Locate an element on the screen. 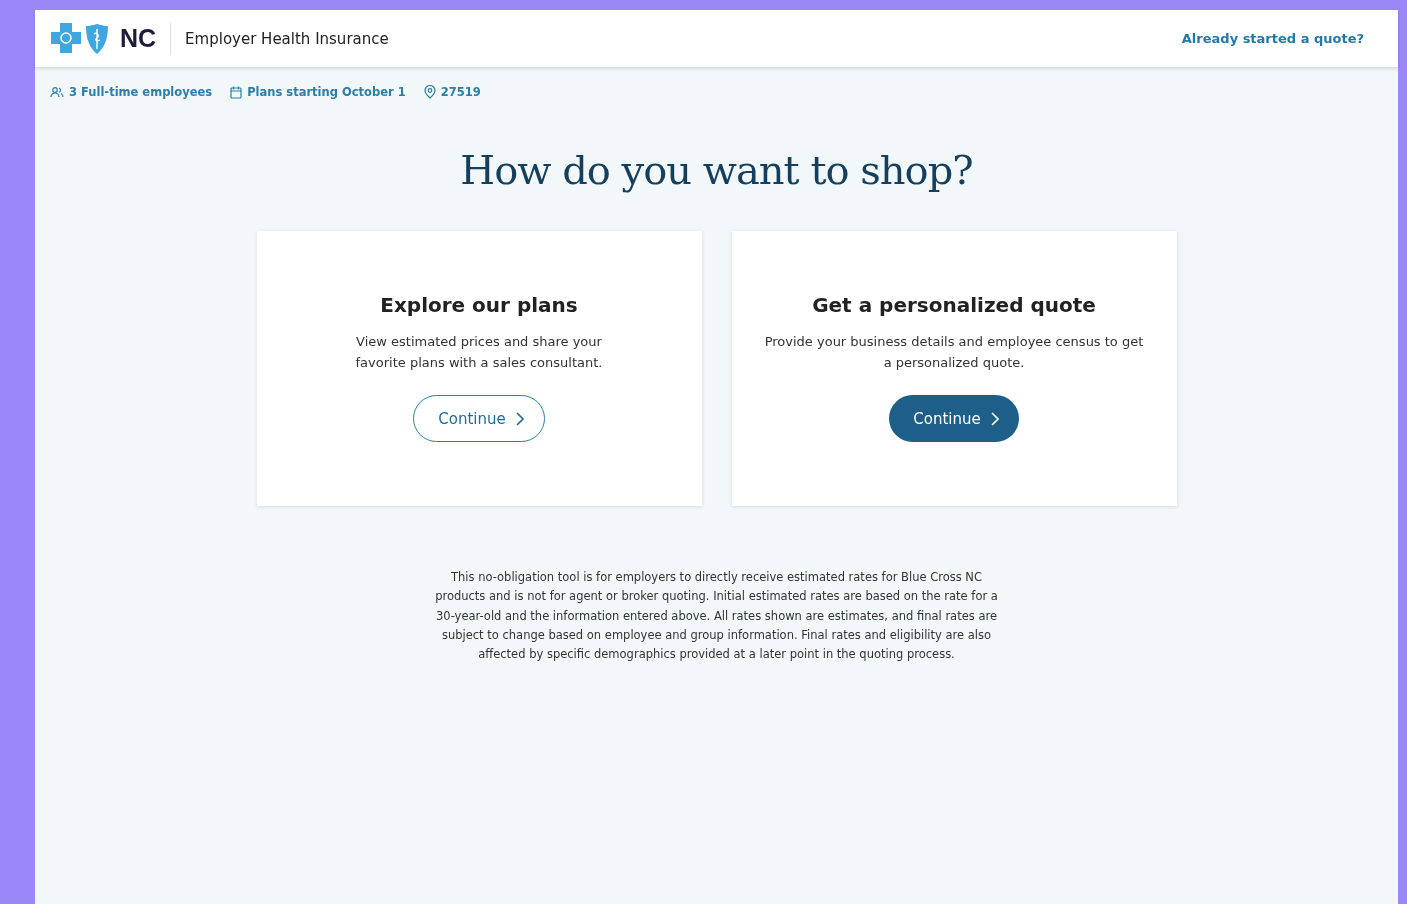  summary-text: Plans starting October 1 is located at coordinates (326, 92).